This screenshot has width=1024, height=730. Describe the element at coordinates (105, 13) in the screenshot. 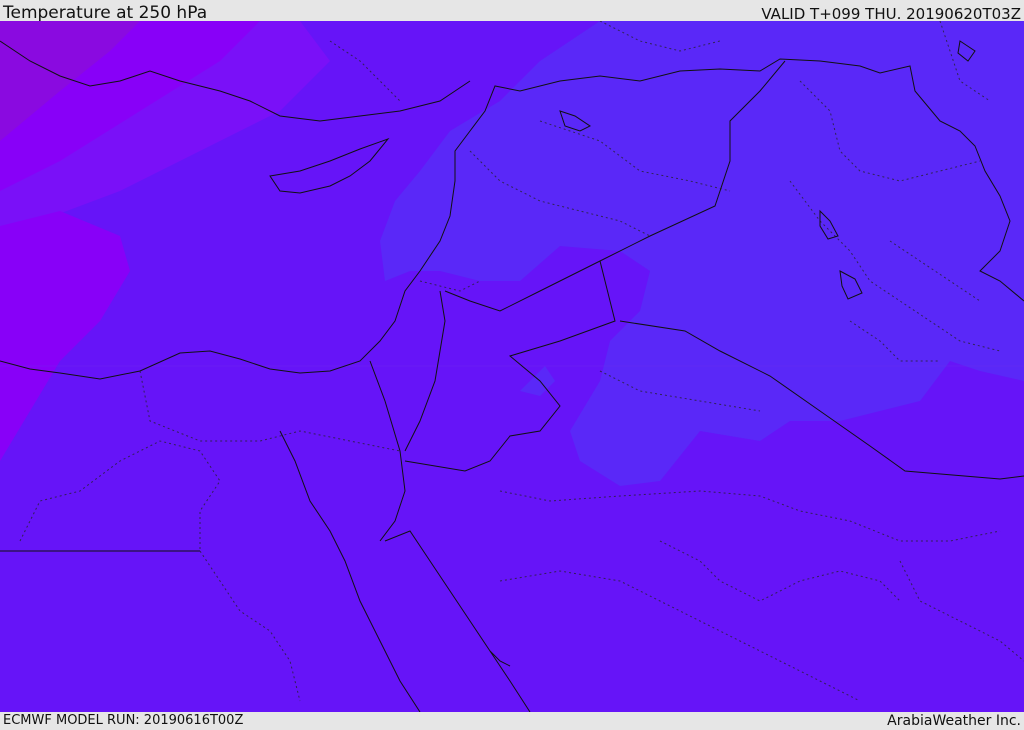

I see `map-title: Temperature at 250 hPa` at that location.